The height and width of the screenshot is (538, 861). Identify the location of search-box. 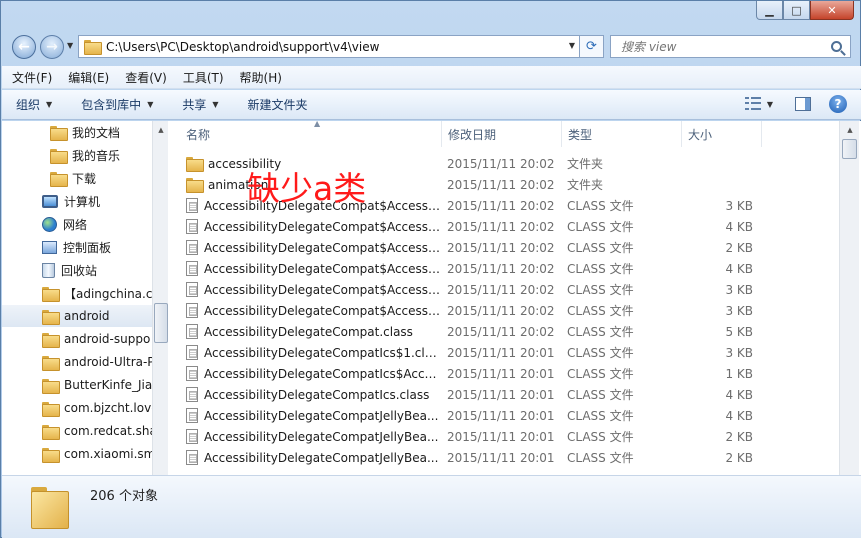
(730, 46).